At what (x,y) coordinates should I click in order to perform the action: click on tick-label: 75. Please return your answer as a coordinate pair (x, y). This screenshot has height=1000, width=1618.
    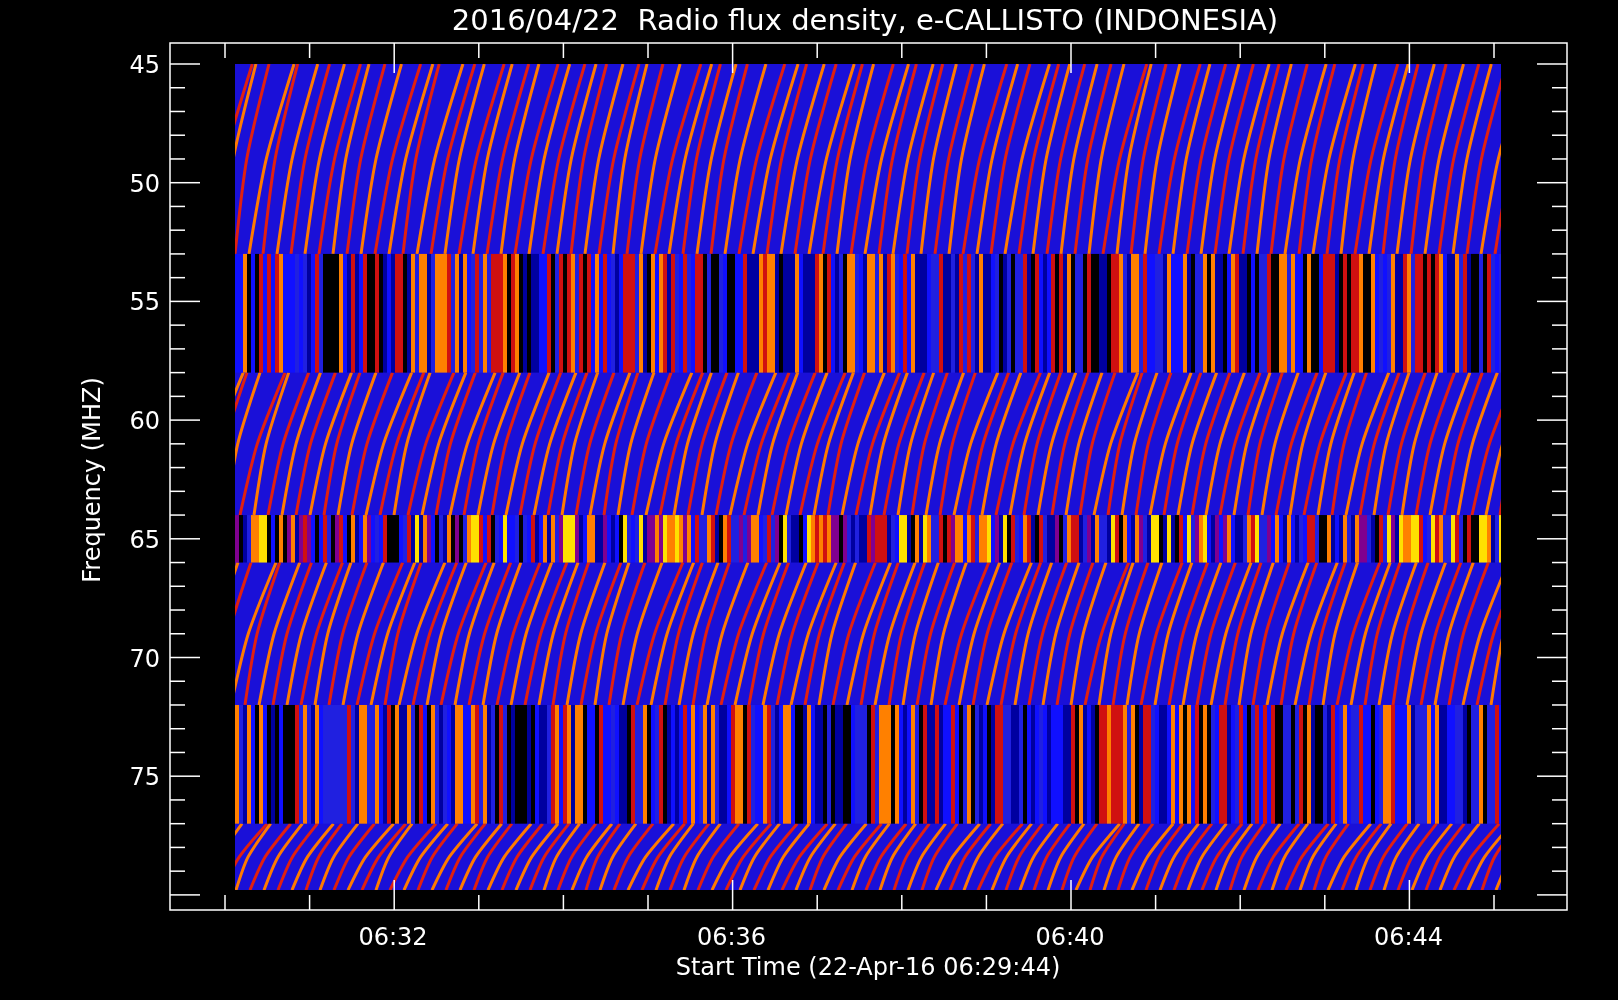
    Looking at the image, I should click on (144, 777).